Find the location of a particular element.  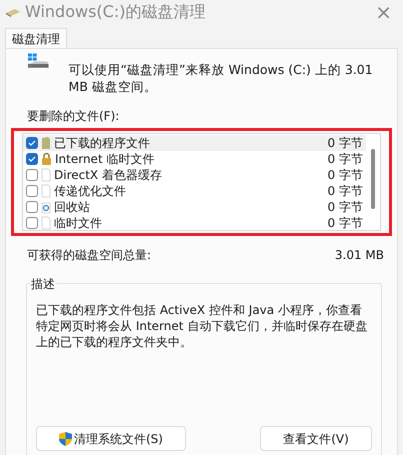

recycle-bin-icon is located at coordinates (46, 207).